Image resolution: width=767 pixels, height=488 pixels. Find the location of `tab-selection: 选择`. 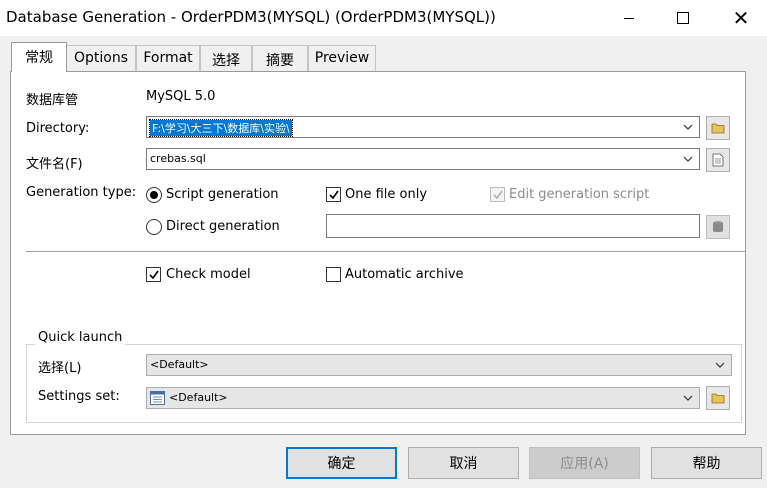

tab-selection: 选择 is located at coordinates (226, 58).